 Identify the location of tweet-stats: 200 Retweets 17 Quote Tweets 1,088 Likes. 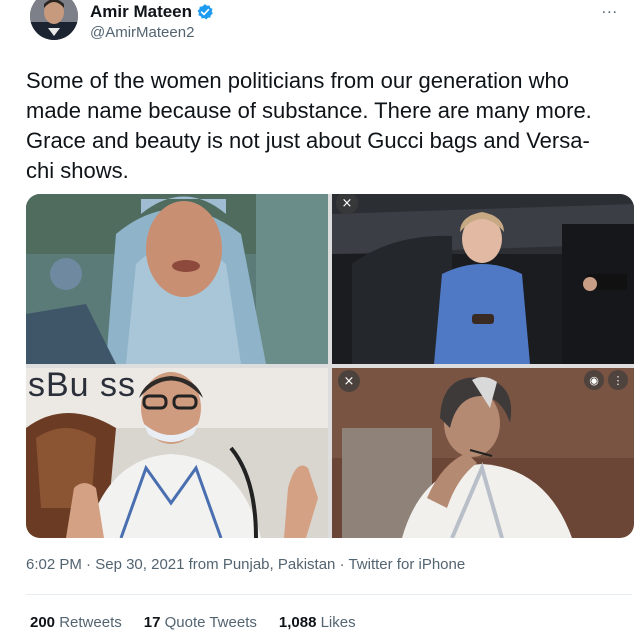
(193, 622).